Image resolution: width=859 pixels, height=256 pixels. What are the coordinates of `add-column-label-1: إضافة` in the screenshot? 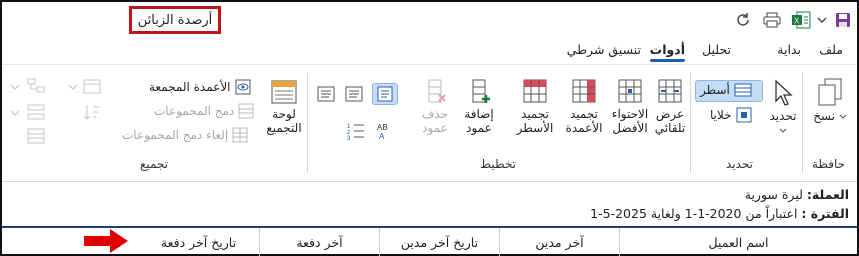 It's located at (479, 114).